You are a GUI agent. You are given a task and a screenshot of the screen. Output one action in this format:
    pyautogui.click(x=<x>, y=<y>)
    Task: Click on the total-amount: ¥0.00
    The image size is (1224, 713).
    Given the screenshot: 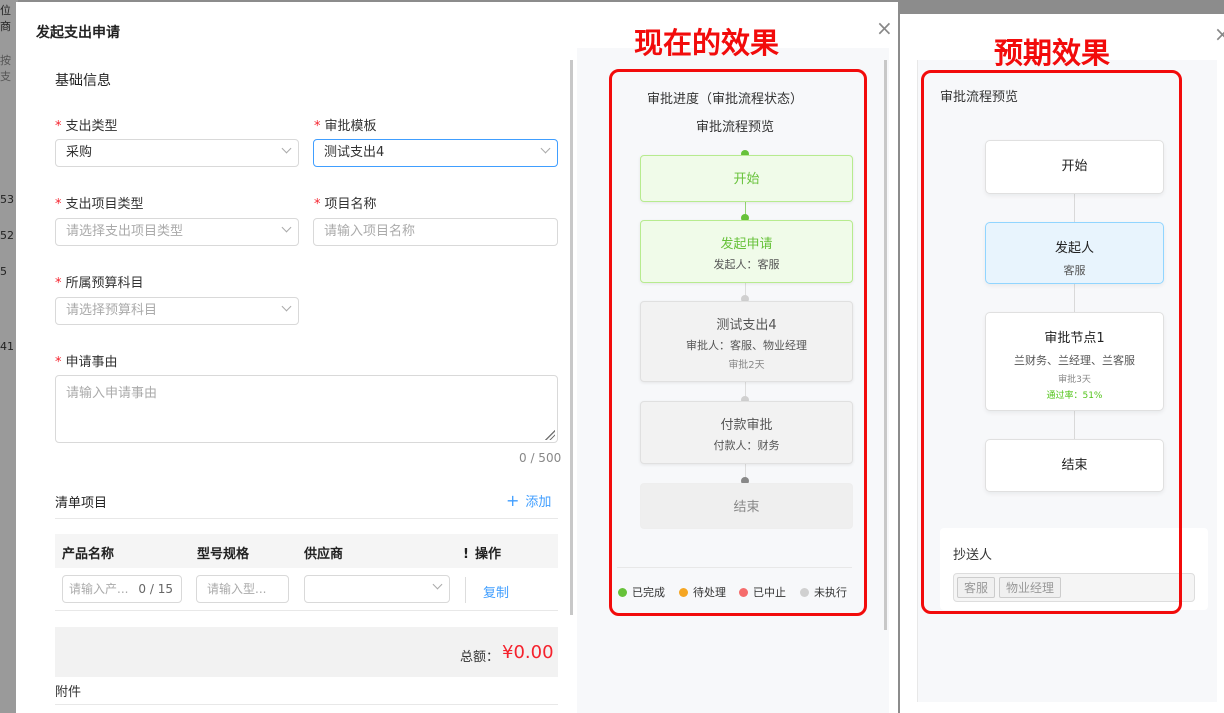 What is the action you would take?
    pyautogui.click(x=528, y=652)
    